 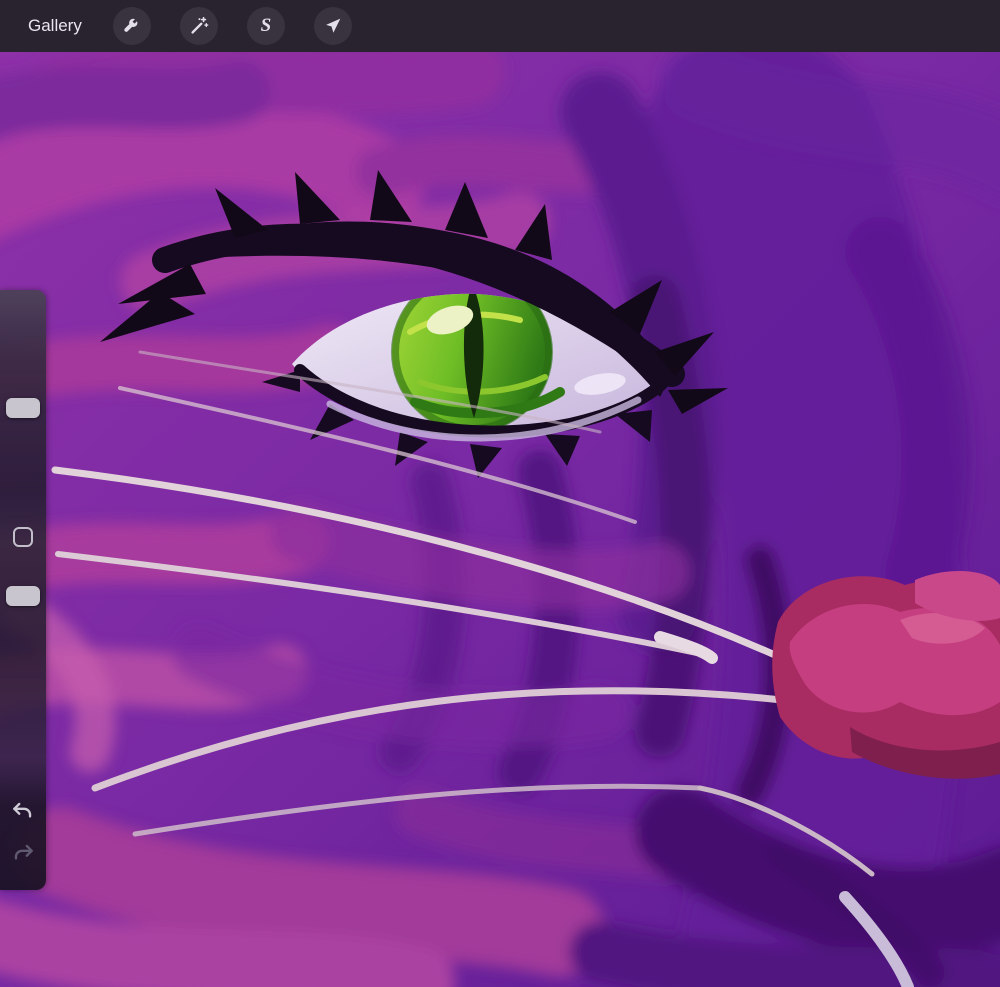 What do you see at coordinates (500, 26) in the screenshot?
I see `top-toolbar: Gallery S` at bounding box center [500, 26].